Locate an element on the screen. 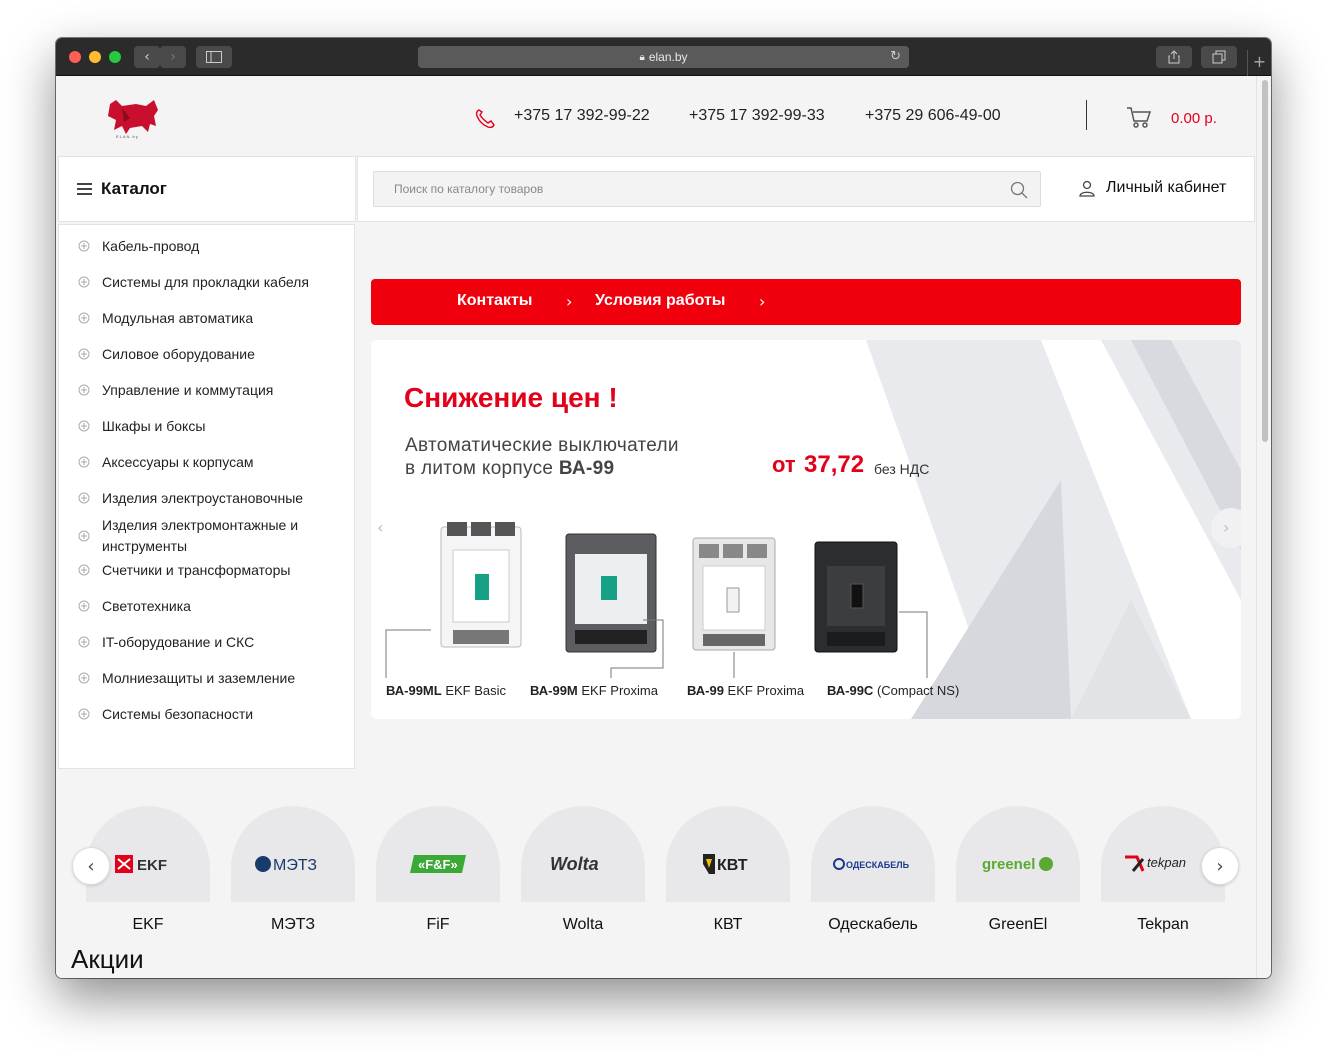  minimize-window-button is located at coordinates (95, 57).